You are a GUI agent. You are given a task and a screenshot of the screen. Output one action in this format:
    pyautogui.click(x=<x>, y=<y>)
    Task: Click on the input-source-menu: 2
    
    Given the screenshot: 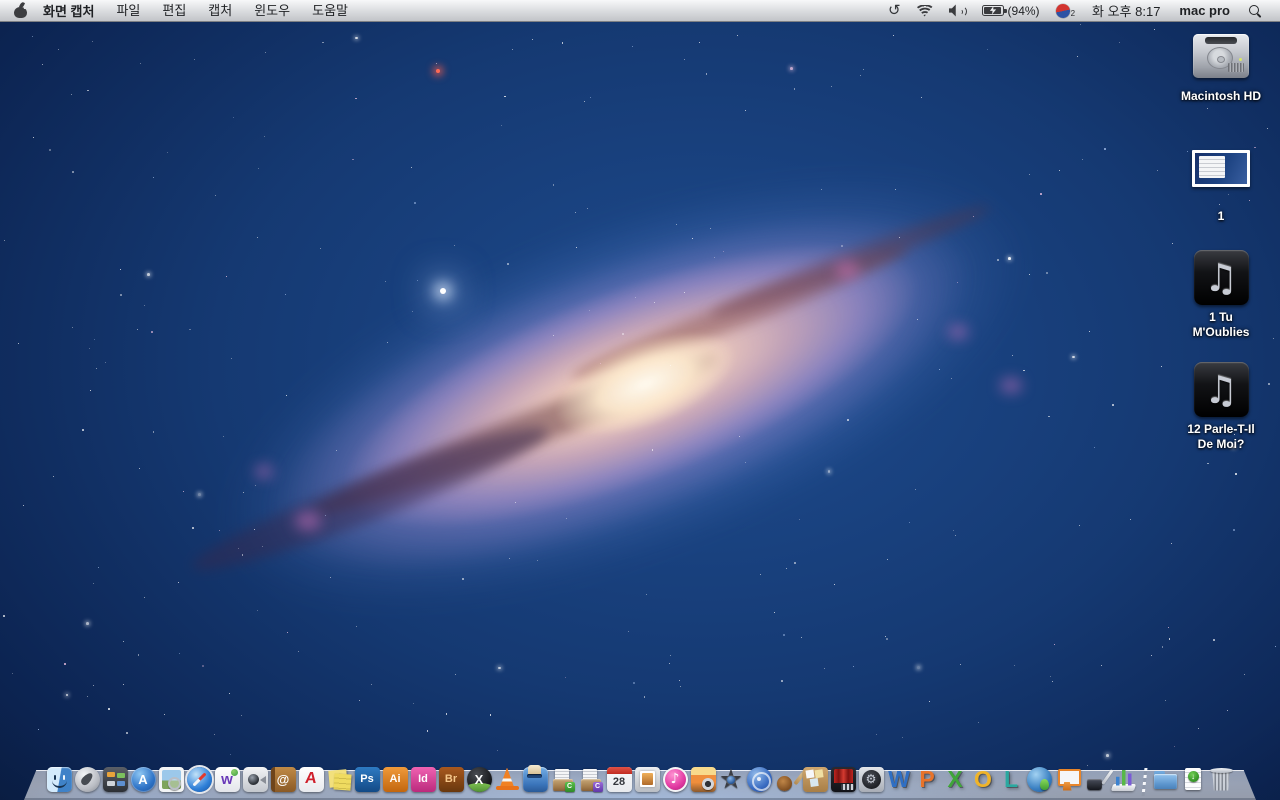 What is the action you would take?
    pyautogui.click(x=1065, y=10)
    